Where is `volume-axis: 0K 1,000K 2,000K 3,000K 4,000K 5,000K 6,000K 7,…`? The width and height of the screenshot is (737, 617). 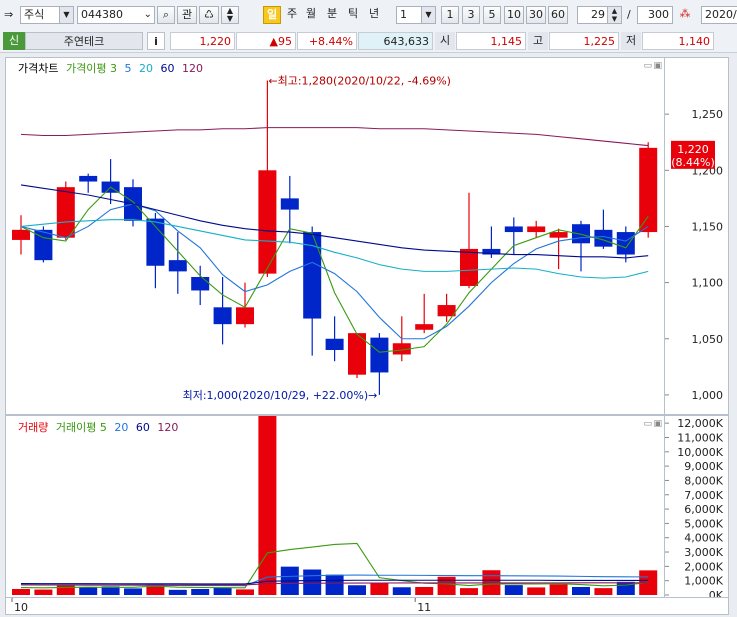 volume-axis: 0K 1,000K 2,000K 3,000K 4,000K 5,000K 6,000K 7,… is located at coordinates (697, 508).